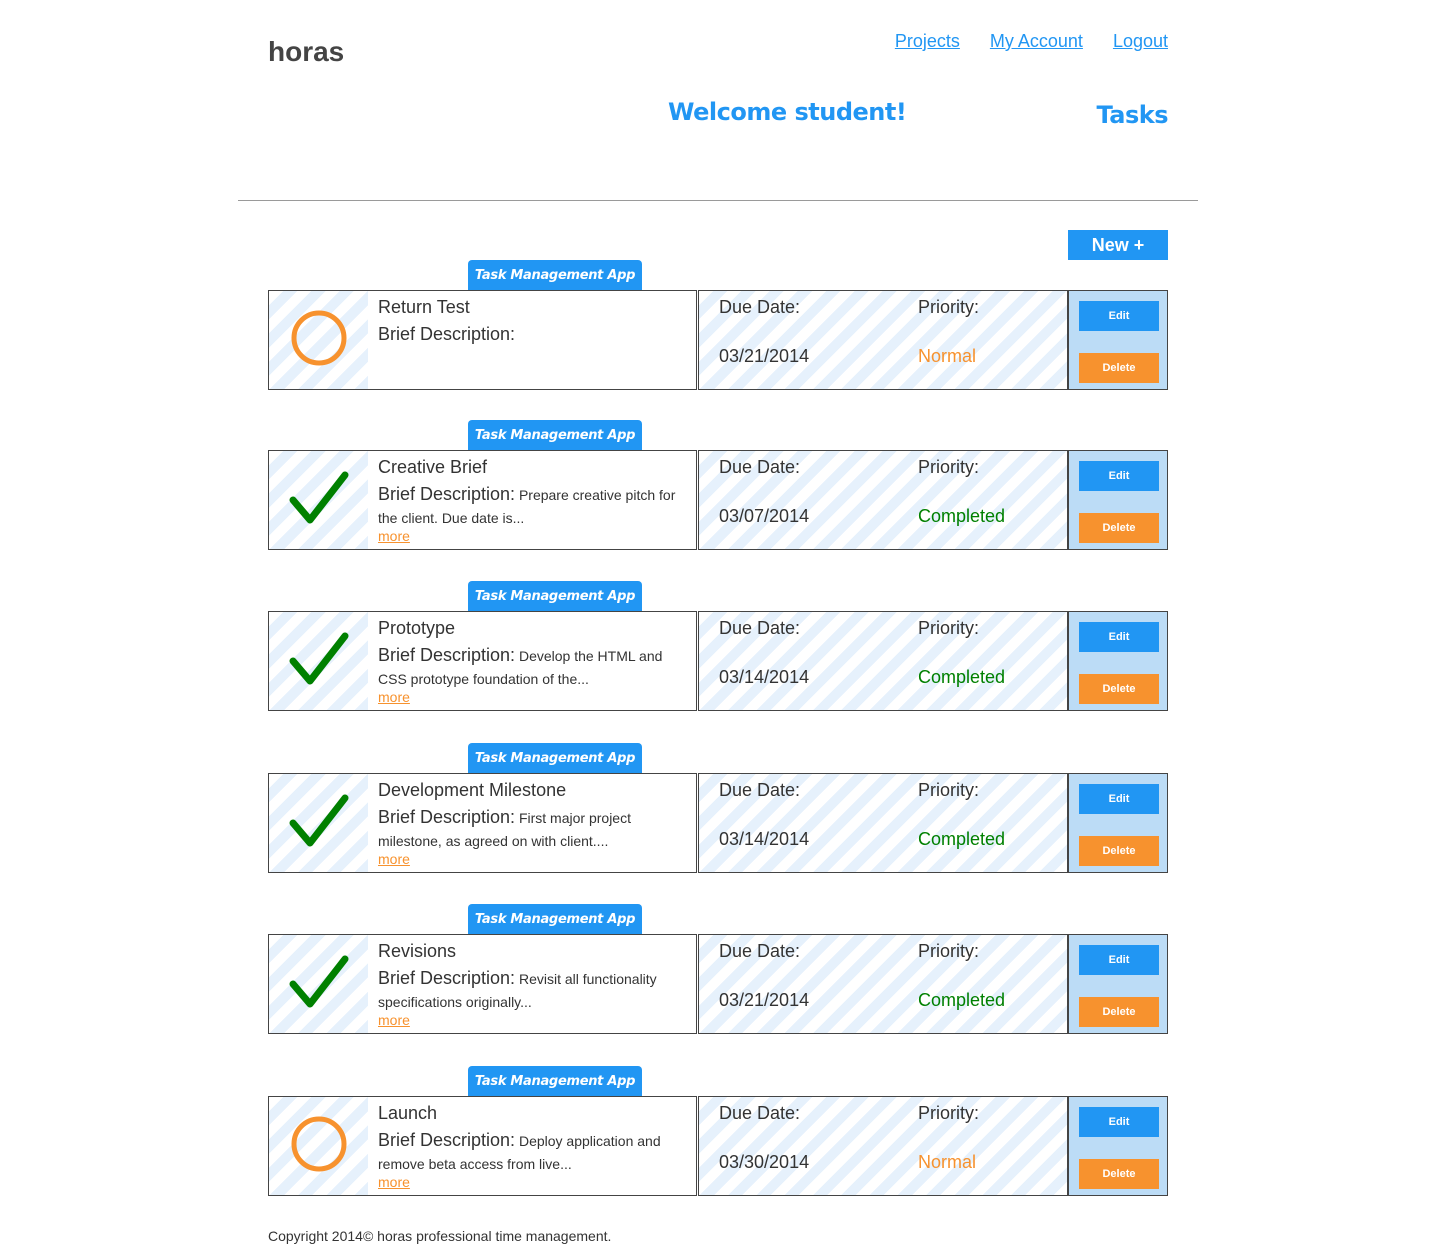 This screenshot has height=1258, width=1436. I want to click on task-name: Development Milestone, so click(472, 790).